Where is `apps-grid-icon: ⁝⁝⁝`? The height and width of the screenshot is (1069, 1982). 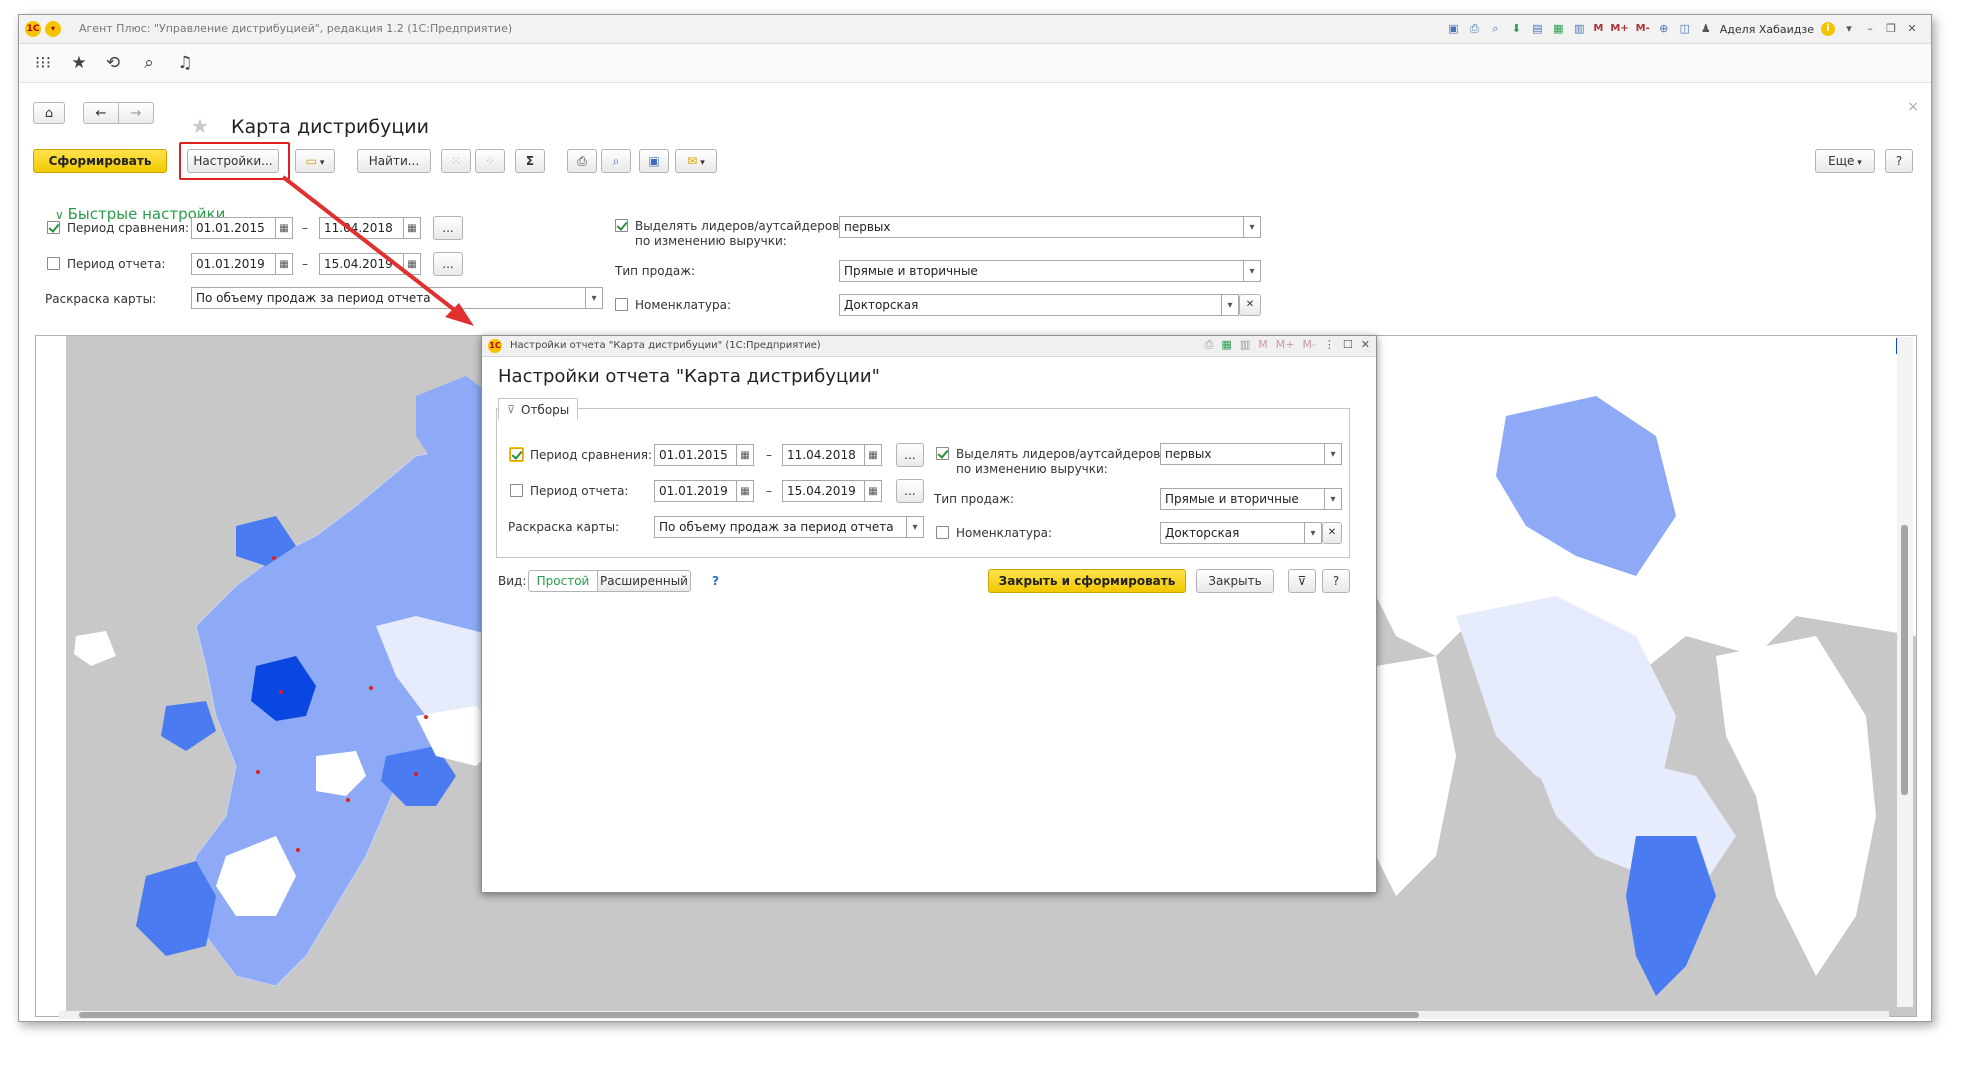
apps-grid-icon: ⁝⁝⁝ is located at coordinates (43, 63).